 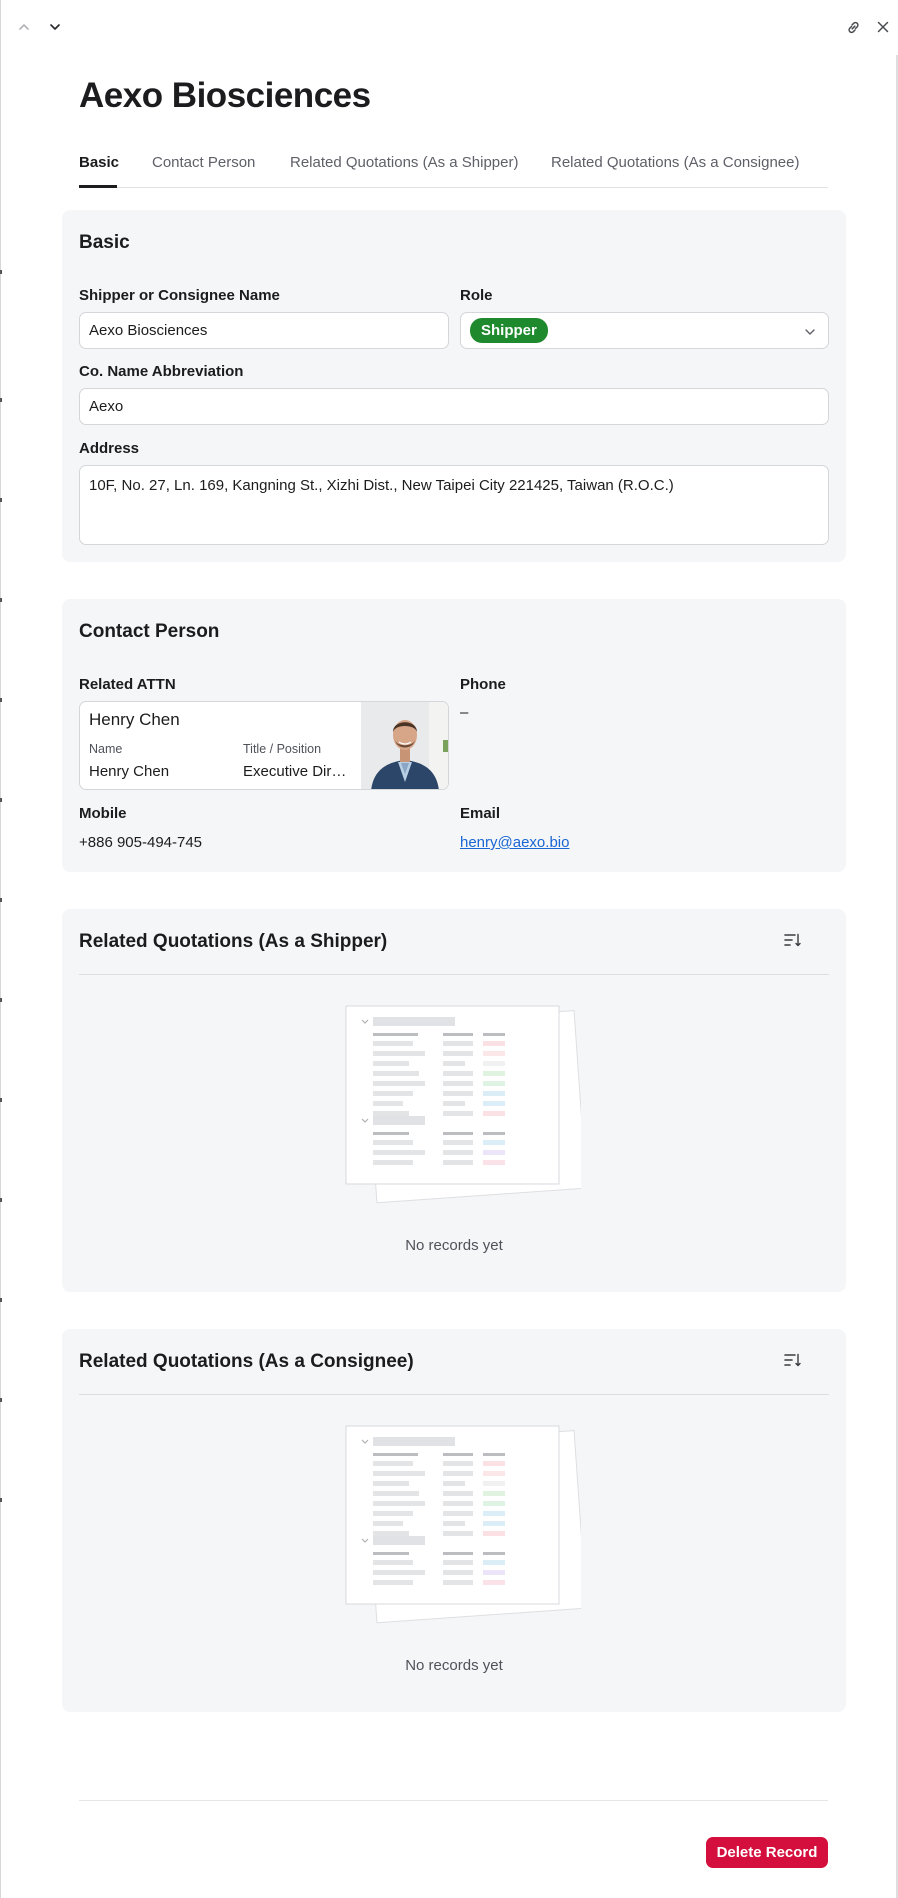 I want to click on mobile-label: Mobile, so click(x=103, y=813).